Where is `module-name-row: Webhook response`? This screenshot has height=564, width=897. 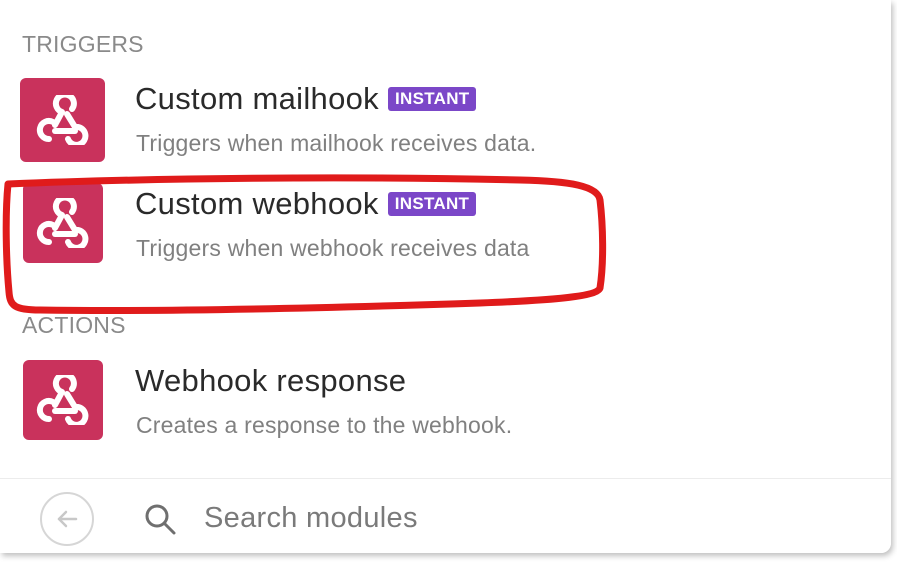
module-name-row: Webhook response is located at coordinates (270, 381).